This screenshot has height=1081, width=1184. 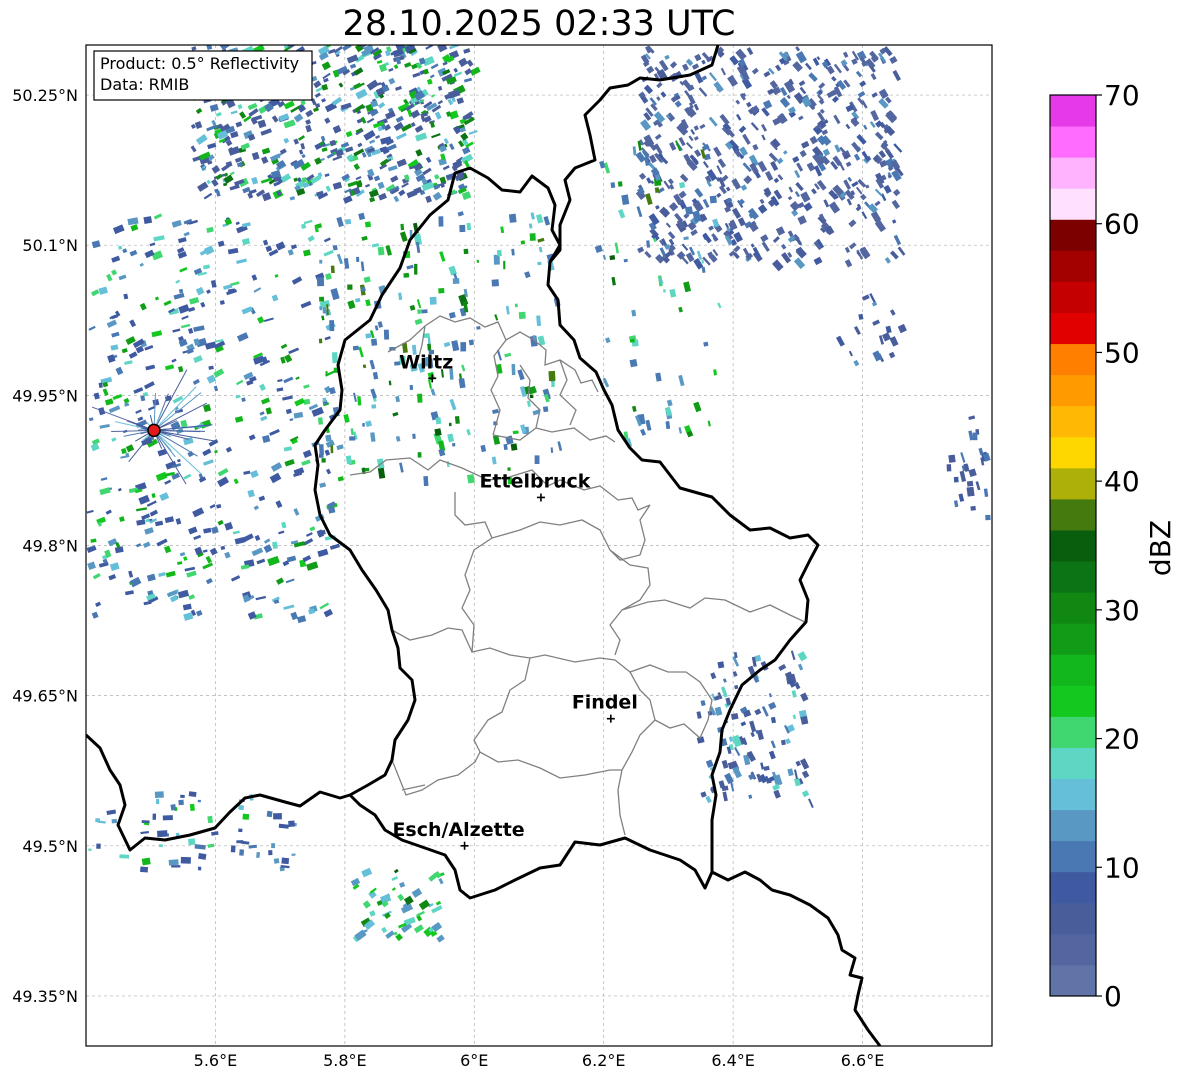 I want to click on info-box: Product: 0.5° Reflectivity Data: RMIB, so click(x=203, y=75).